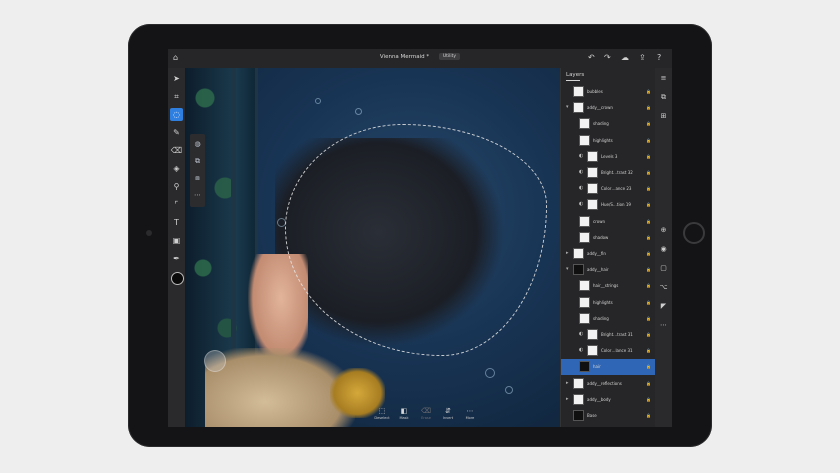  Describe the element at coordinates (608, 400) in the screenshot. I see `layer-row: ▸ addy__body 🔒` at that location.